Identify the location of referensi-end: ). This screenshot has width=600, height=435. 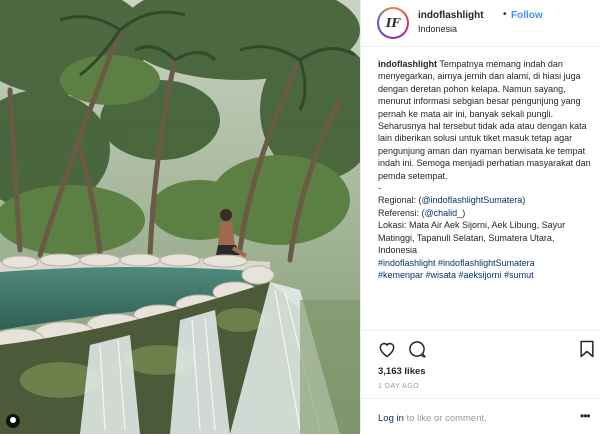
(464, 212).